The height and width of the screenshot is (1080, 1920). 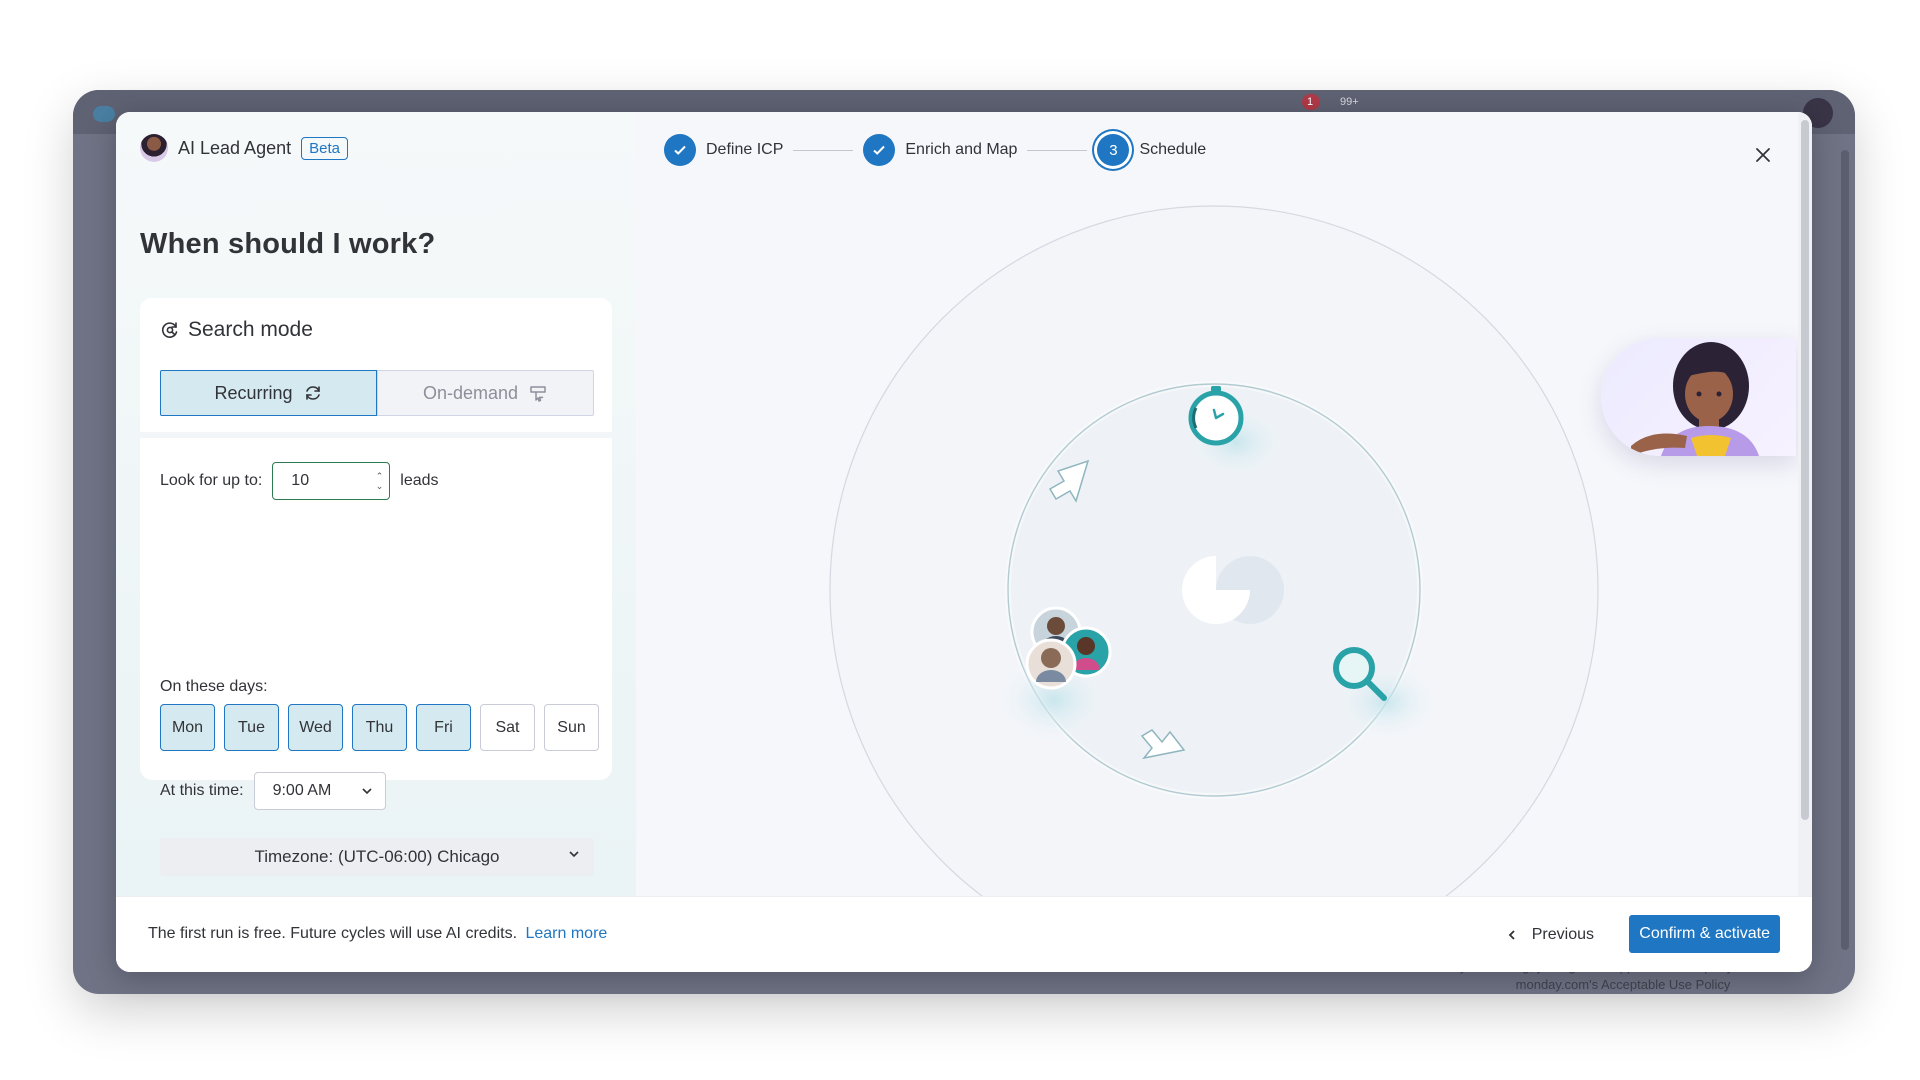 I want to click on notification-badge: 1, so click(x=1311, y=102).